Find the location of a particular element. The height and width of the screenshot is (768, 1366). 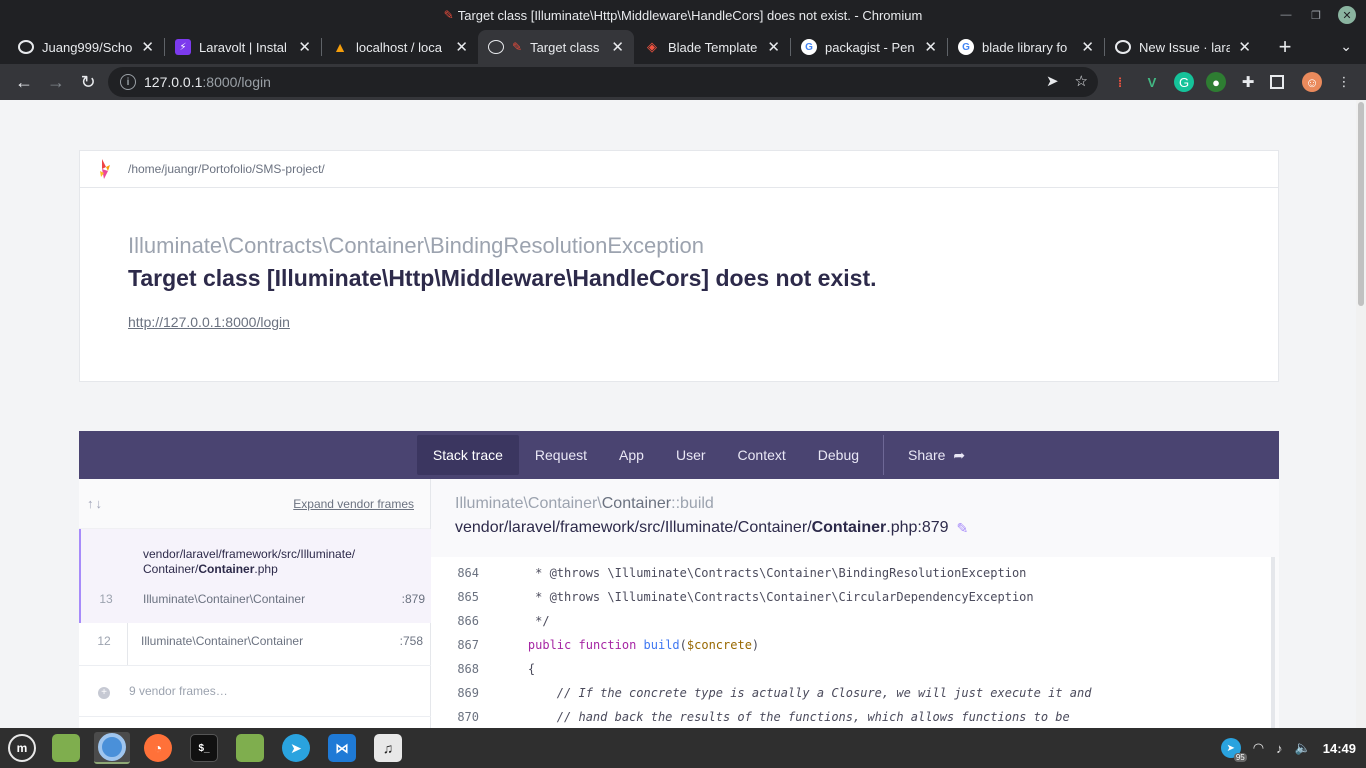

share-button: Share ➦ is located at coordinates (936, 455).